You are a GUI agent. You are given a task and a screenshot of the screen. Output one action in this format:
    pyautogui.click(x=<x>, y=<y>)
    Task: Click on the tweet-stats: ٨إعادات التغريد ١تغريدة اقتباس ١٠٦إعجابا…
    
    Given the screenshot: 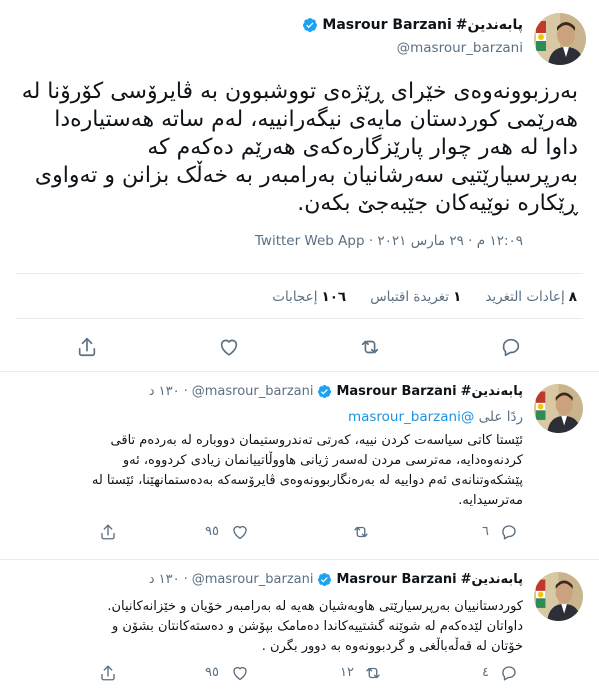 What is the action you would take?
    pyautogui.click(x=424, y=297)
    